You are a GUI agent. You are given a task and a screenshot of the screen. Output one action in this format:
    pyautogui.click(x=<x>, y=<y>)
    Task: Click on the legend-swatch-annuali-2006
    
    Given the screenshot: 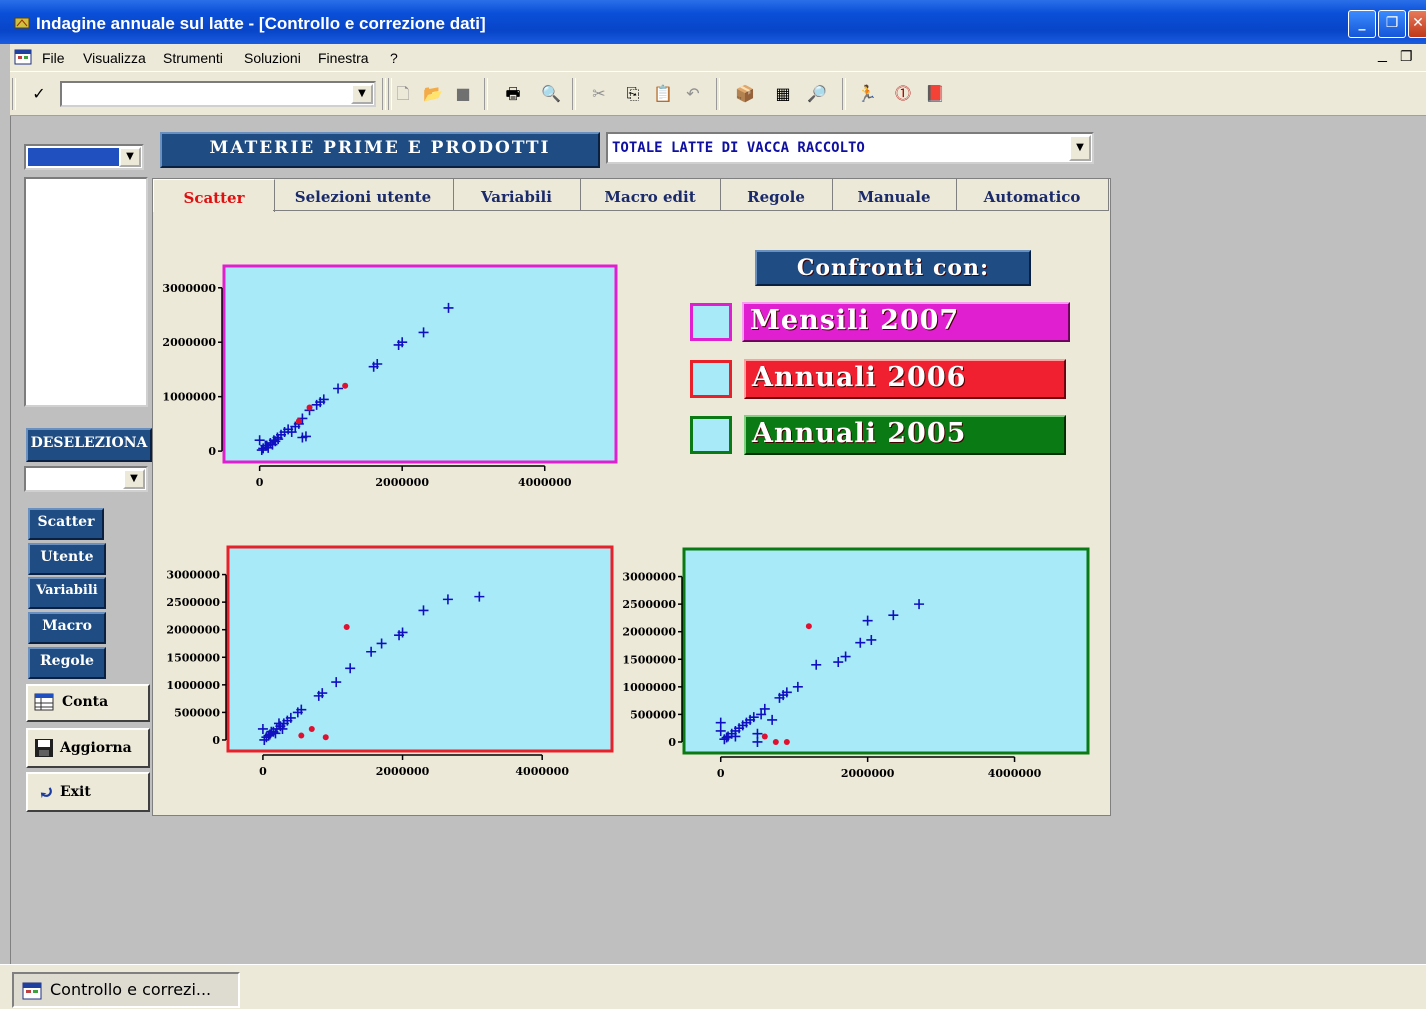 What is the action you would take?
    pyautogui.click(x=711, y=379)
    